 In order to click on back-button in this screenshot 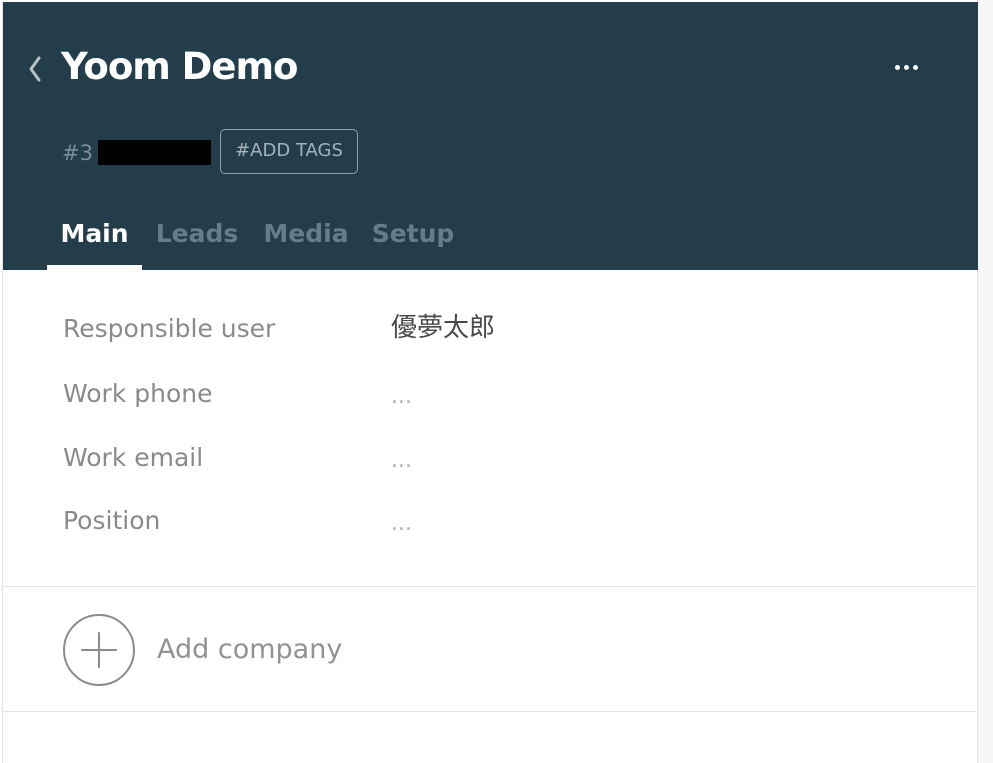, I will do `click(35, 69)`.